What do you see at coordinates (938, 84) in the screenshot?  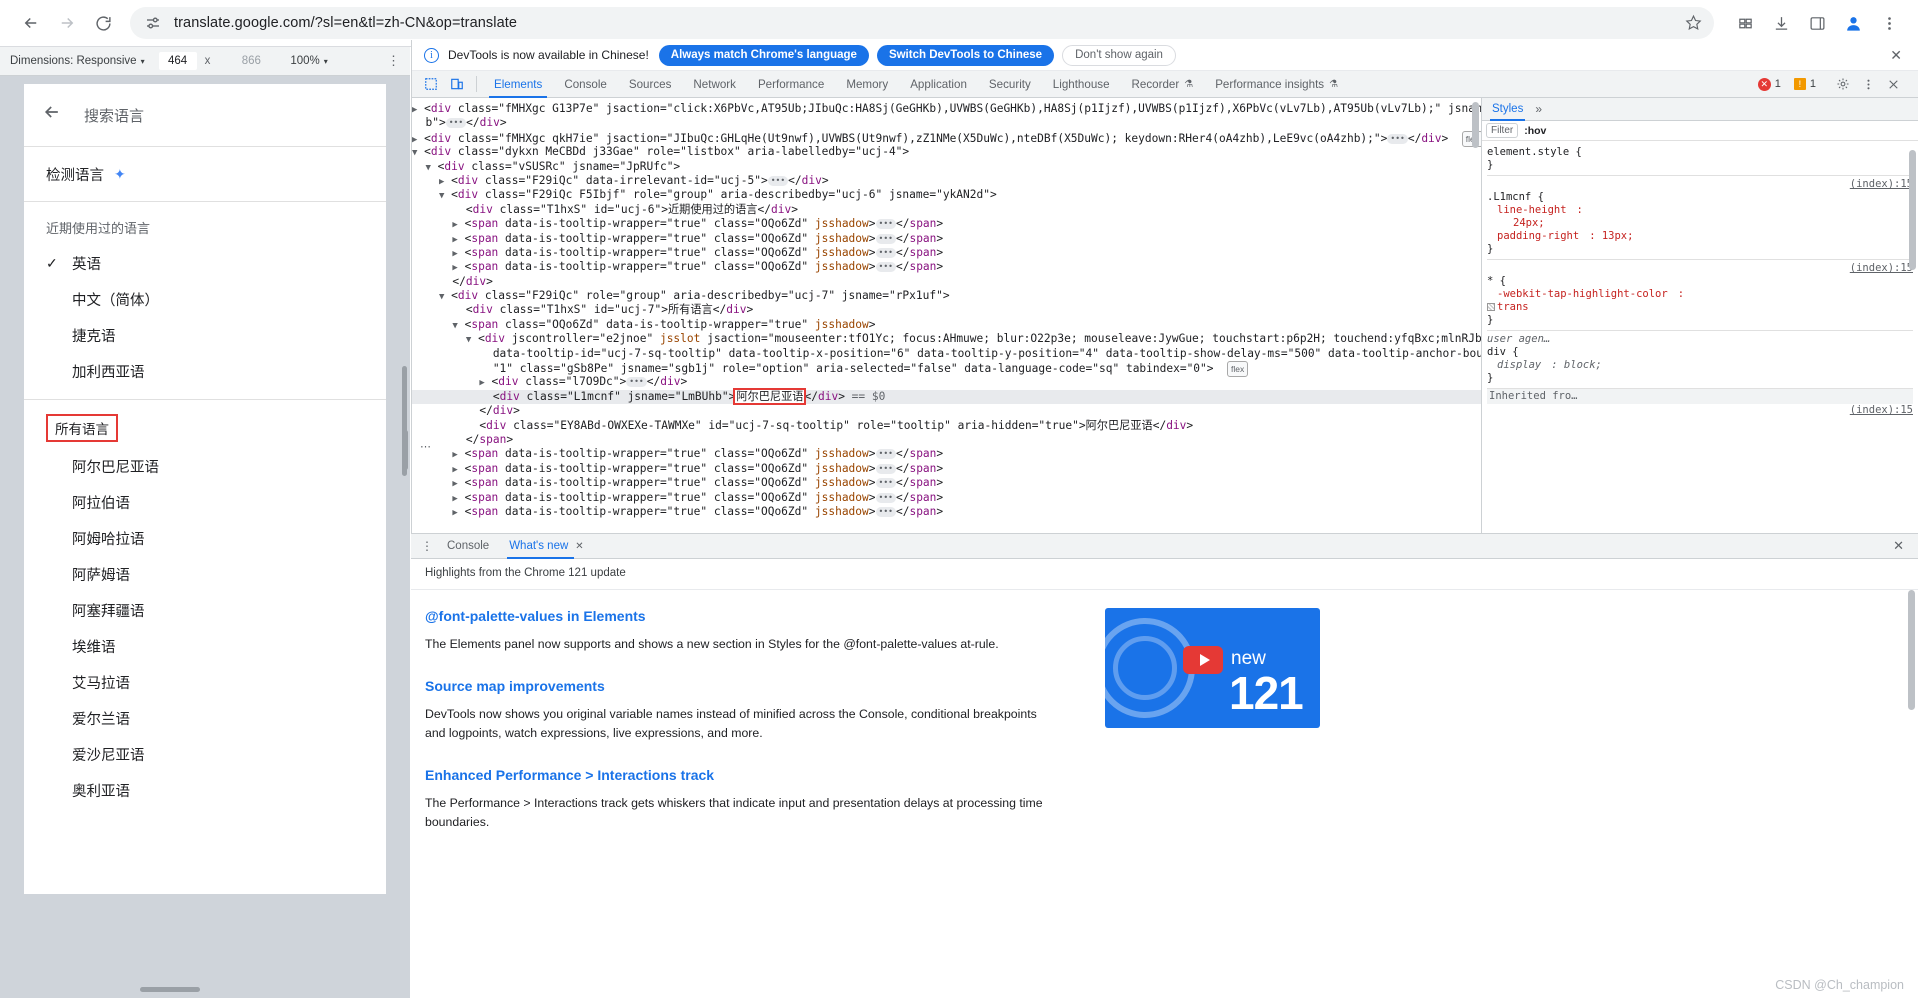 I see `tab-application: Application` at bounding box center [938, 84].